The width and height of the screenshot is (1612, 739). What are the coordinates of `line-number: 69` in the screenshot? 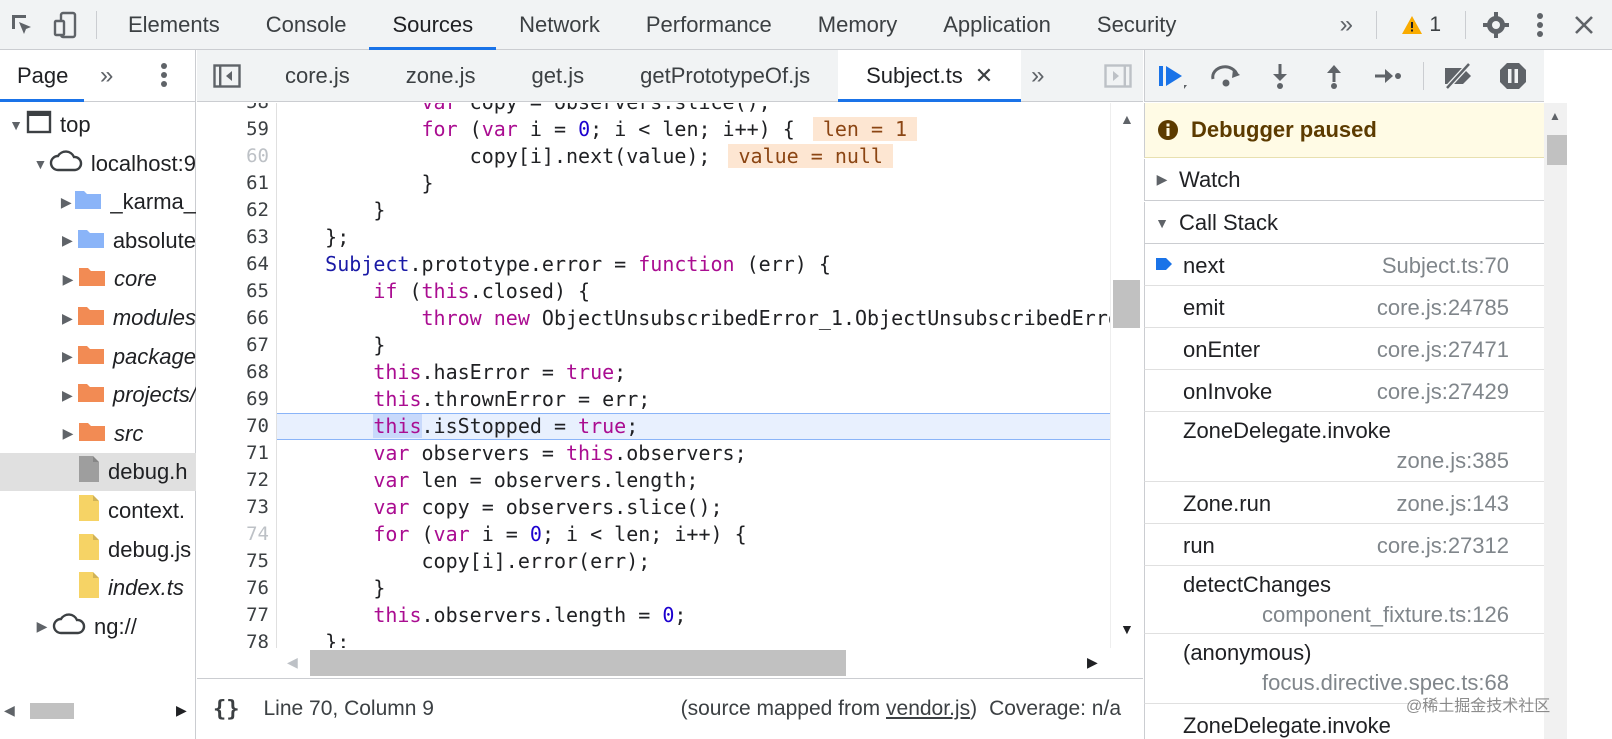 It's located at (233, 399).